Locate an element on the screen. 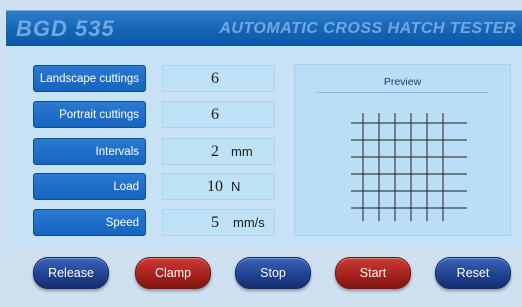  clamp-button: Clamp is located at coordinates (173, 273).